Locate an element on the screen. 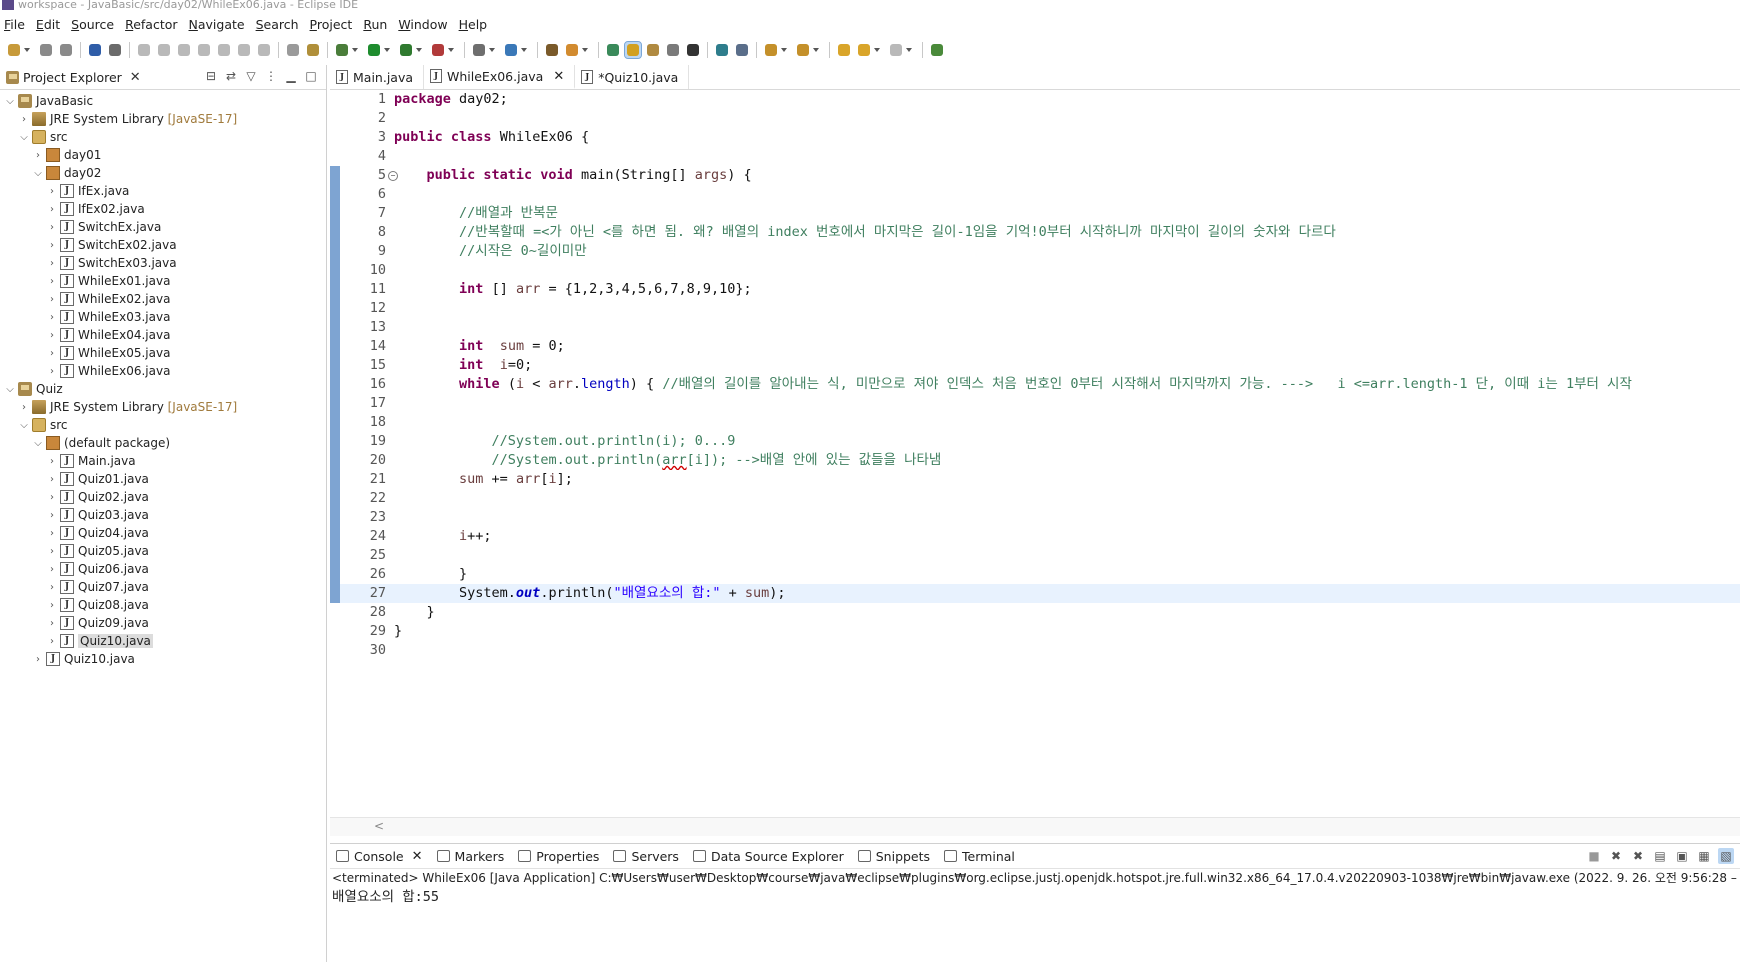 The height and width of the screenshot is (963, 1740). horizontal-scrollbar: < is located at coordinates (1035, 826).